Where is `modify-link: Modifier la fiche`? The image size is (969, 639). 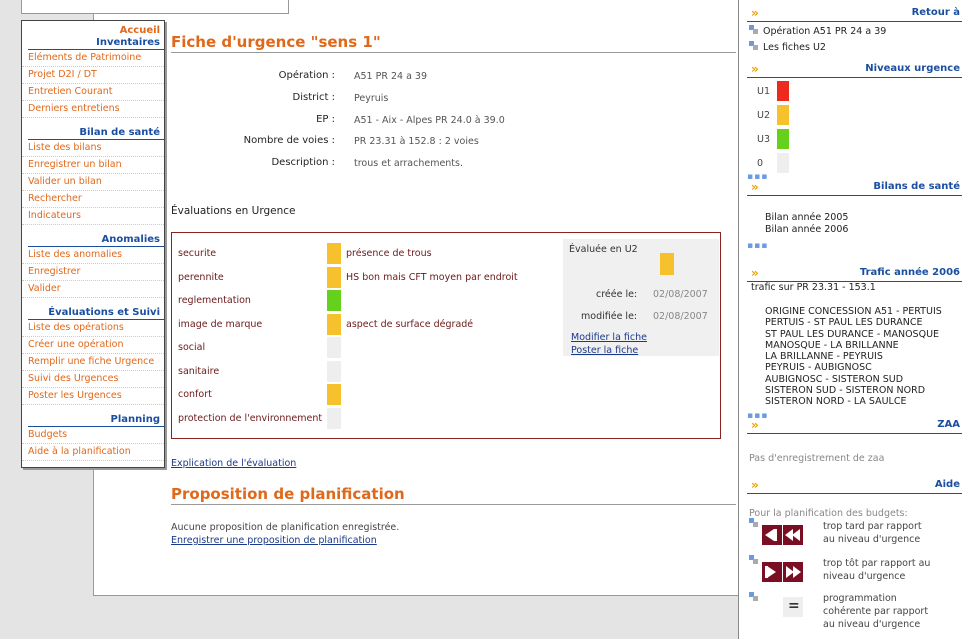 modify-link: Modifier la fiche is located at coordinates (609, 337).